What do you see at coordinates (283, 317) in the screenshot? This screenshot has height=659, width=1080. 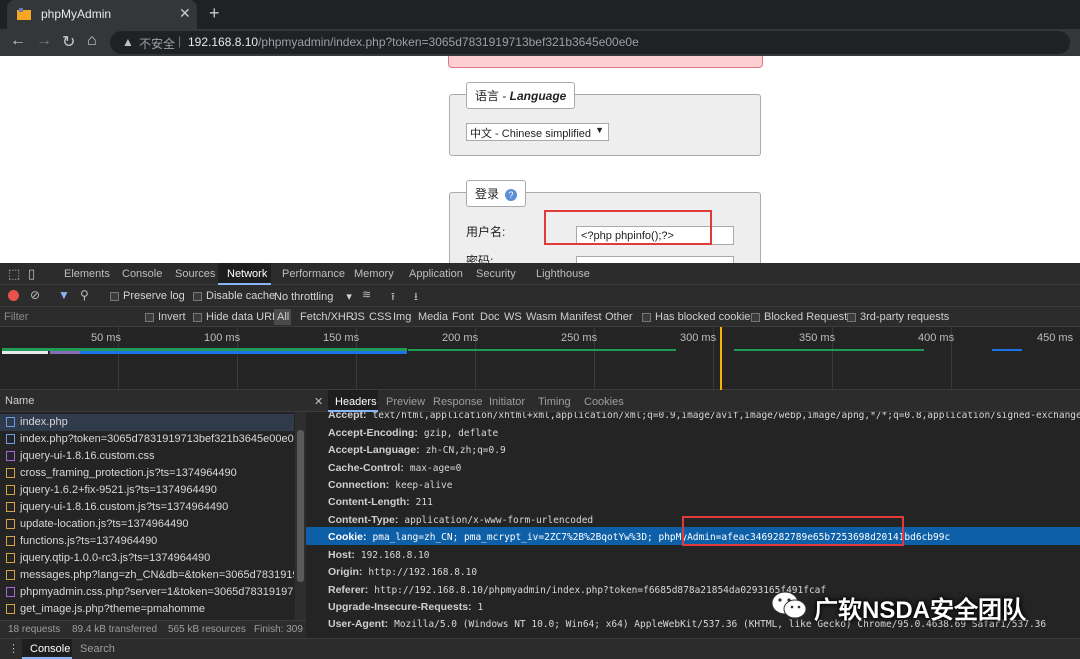 I see `filter-all: All` at bounding box center [283, 317].